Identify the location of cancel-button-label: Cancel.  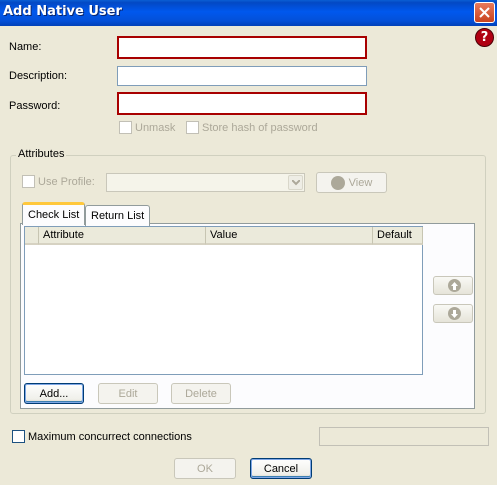
(281, 468).